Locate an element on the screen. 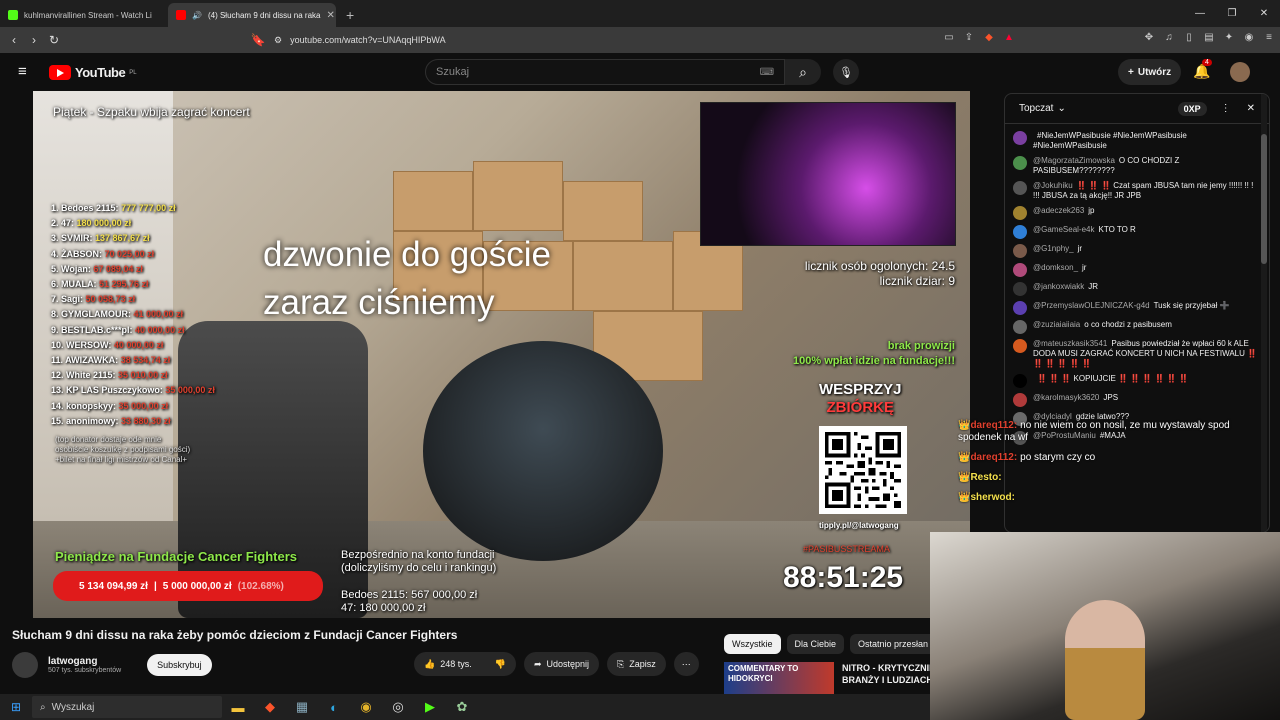  chat-message: @karolmasyk3620 JPS is located at coordinates (1137, 400).